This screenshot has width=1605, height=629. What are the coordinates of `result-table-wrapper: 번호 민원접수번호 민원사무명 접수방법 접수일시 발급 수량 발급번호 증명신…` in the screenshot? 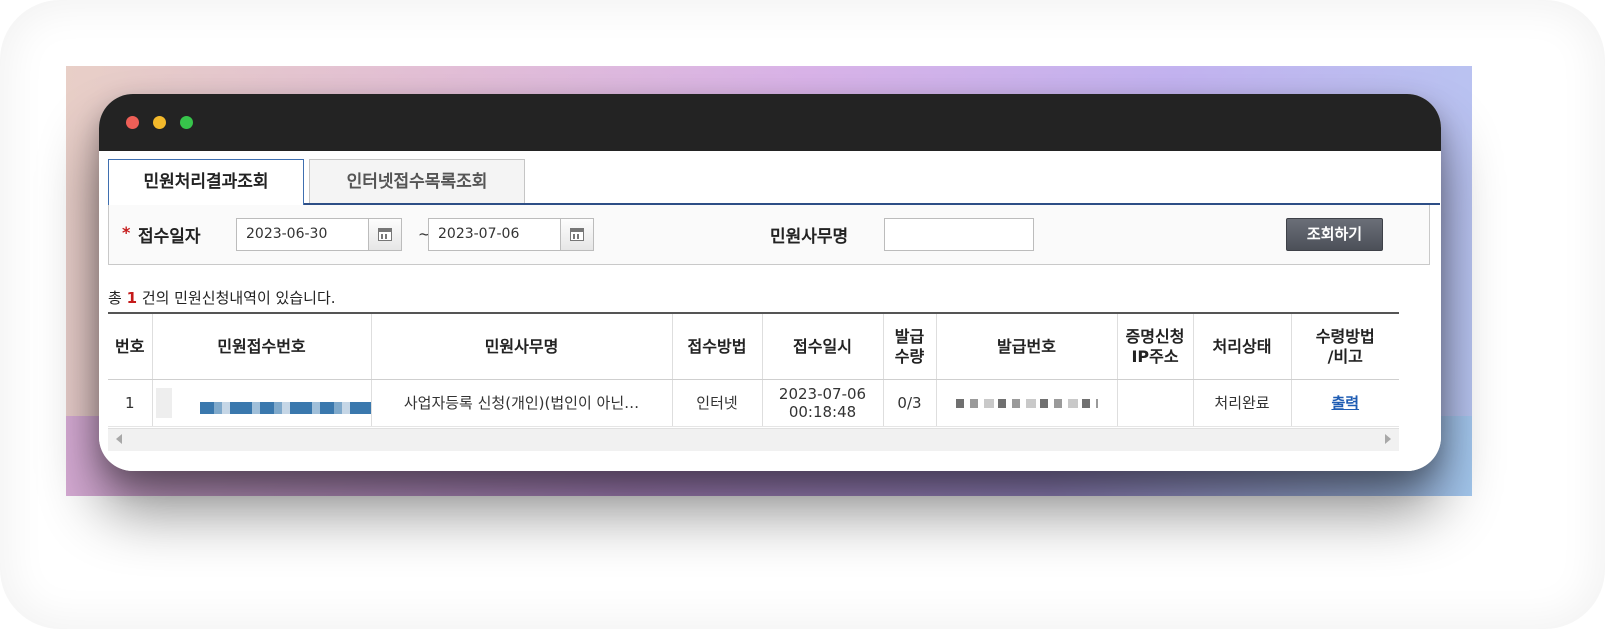 It's located at (753, 369).